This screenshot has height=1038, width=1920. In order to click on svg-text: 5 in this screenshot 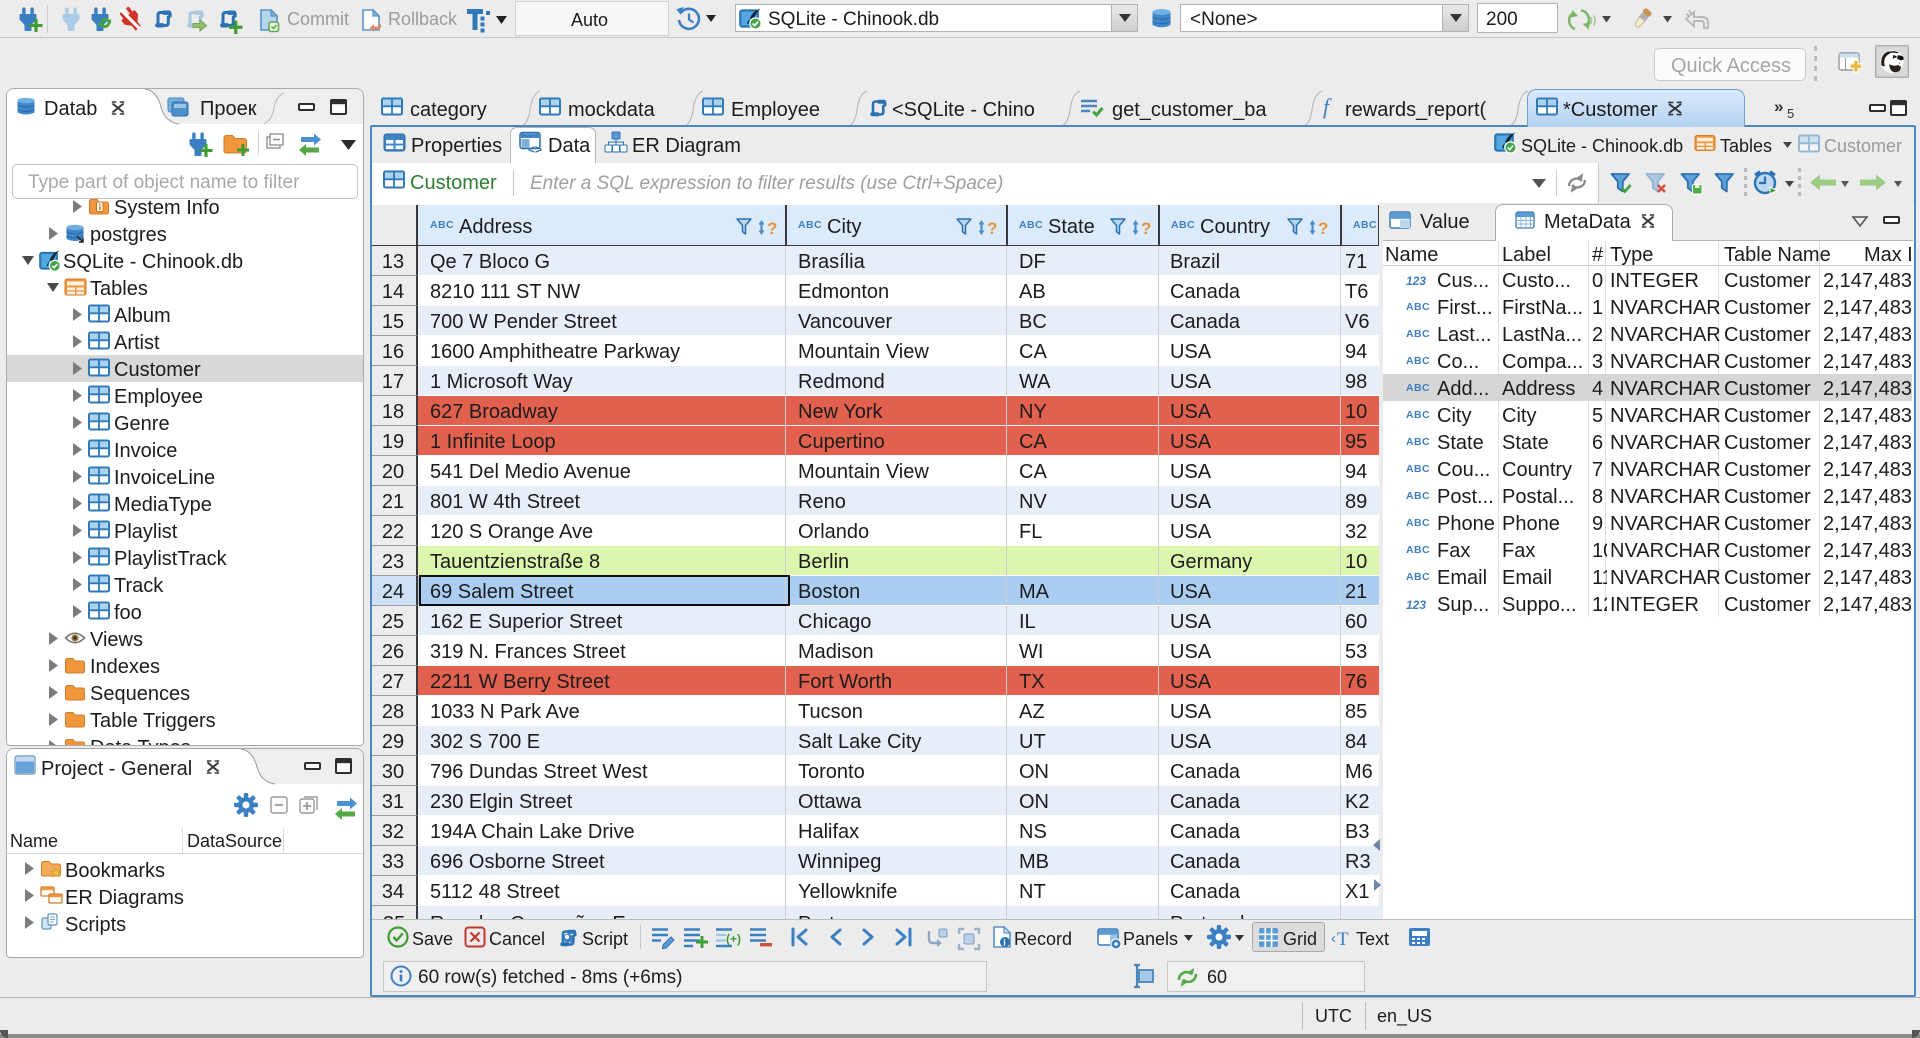, I will do `click(1790, 113)`.